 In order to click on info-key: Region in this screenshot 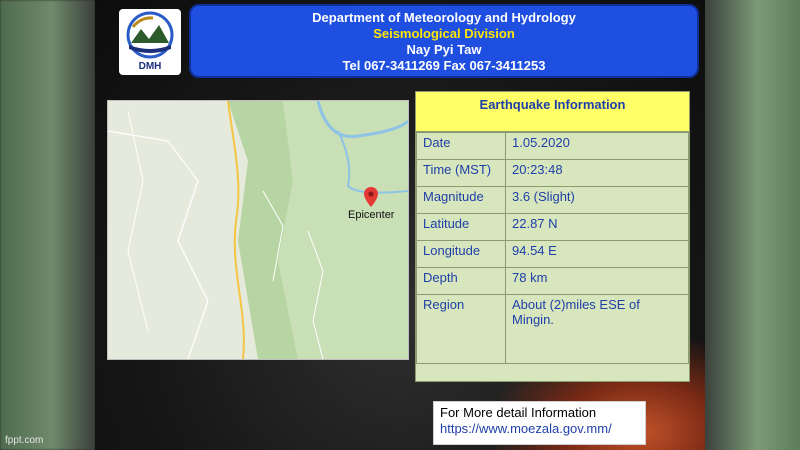, I will do `click(461, 329)`.